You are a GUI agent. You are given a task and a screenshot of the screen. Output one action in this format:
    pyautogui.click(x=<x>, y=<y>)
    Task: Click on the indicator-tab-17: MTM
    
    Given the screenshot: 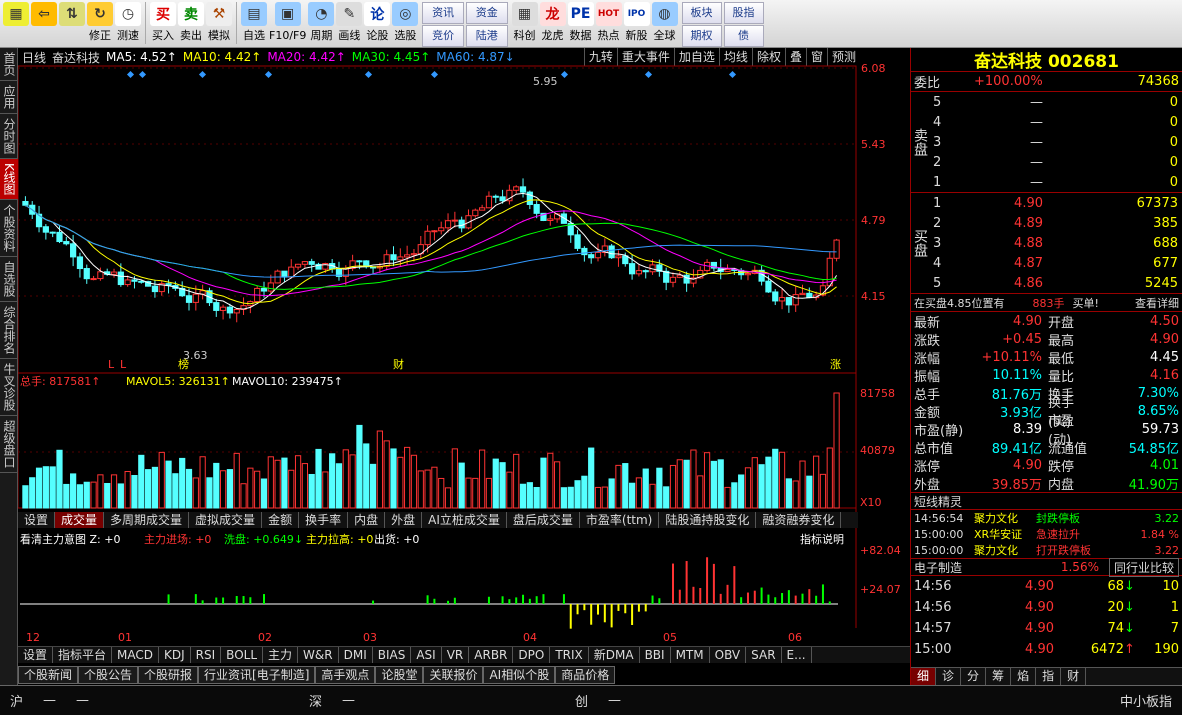 What is the action you would take?
    pyautogui.click(x=690, y=655)
    